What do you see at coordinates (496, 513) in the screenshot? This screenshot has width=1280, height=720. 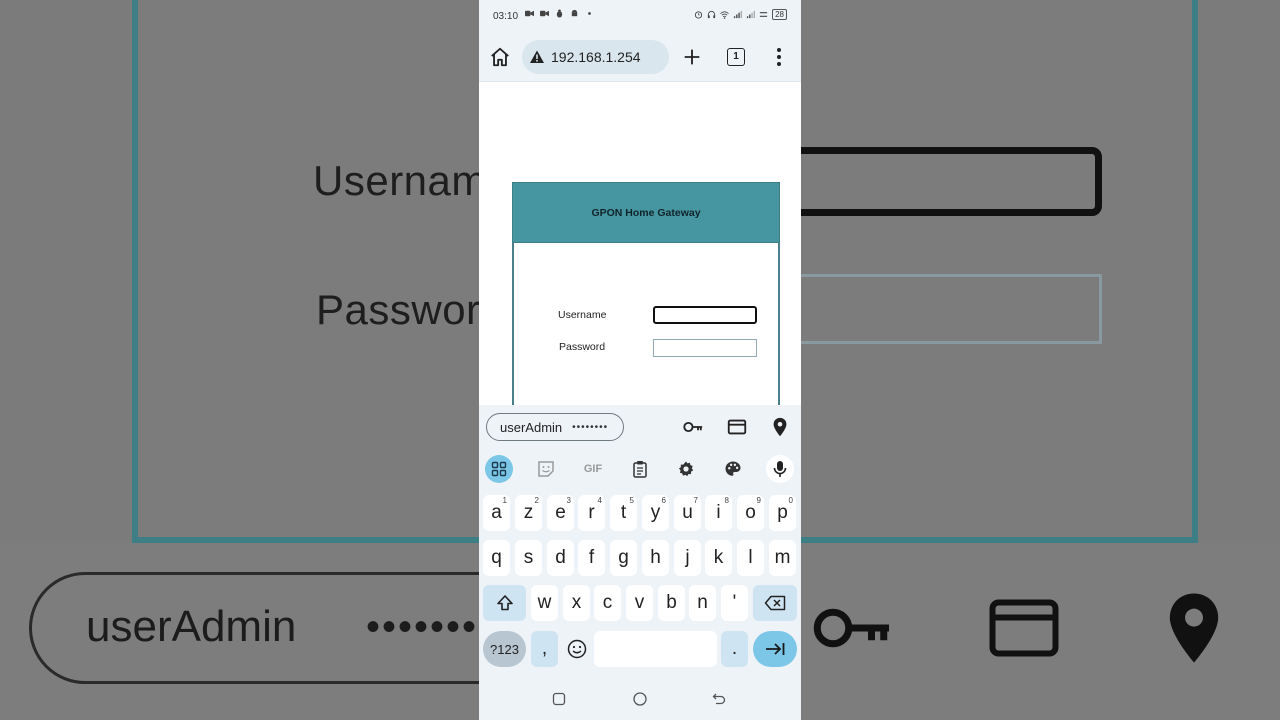 I see `key-a: a1` at bounding box center [496, 513].